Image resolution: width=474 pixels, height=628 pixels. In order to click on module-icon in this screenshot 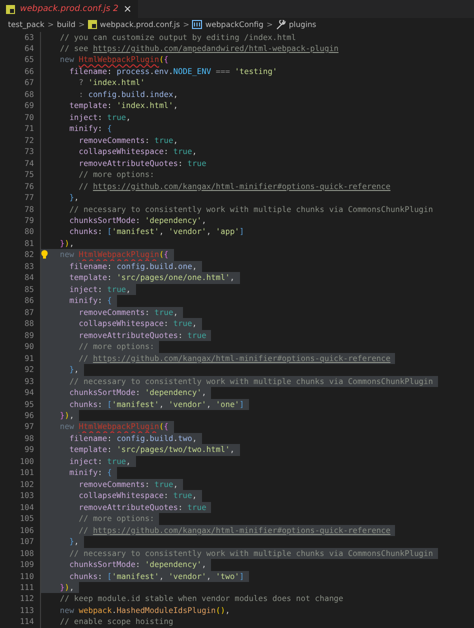, I will do `click(197, 24)`.